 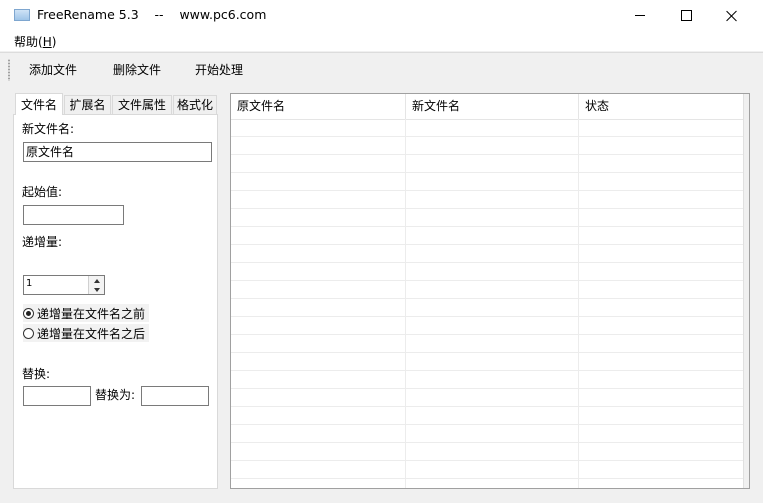 What do you see at coordinates (381, 15) in the screenshot?
I see `title-bar: FreeRename 5.3 -- www.pc6.com` at bounding box center [381, 15].